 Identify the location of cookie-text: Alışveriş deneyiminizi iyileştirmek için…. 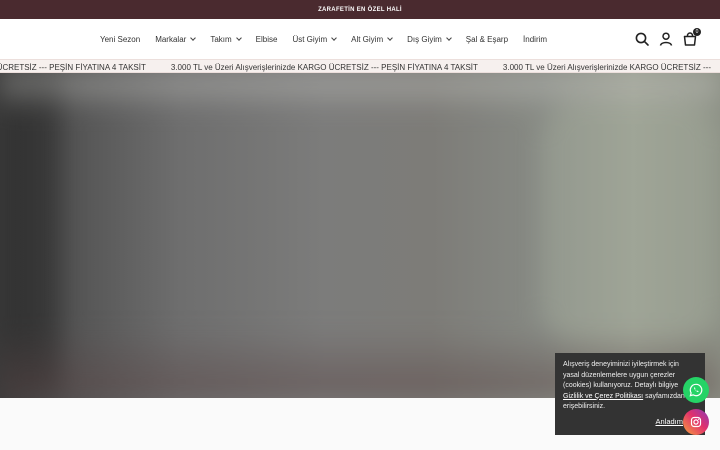
(621, 375).